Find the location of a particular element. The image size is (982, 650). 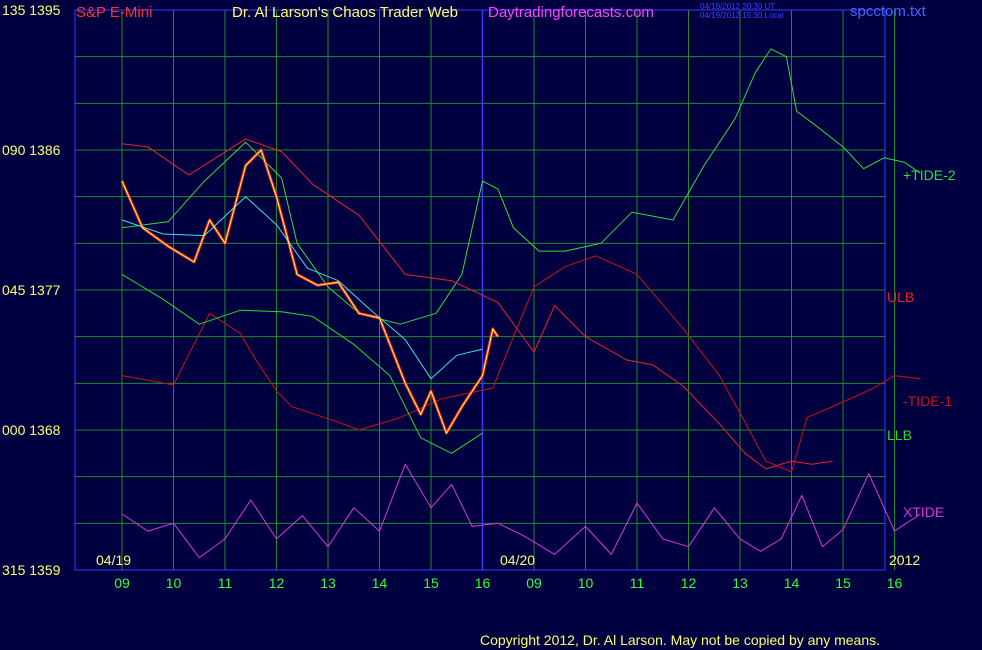

legend-llb: LLB is located at coordinates (899, 435).